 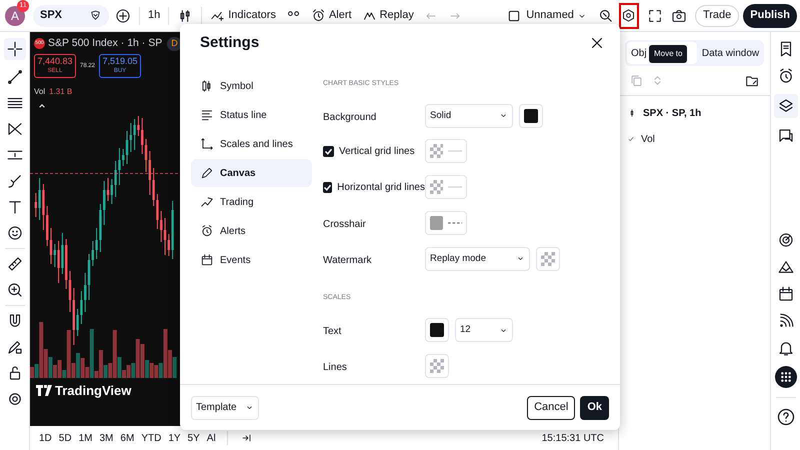 What do you see at coordinates (388, 15) in the screenshot?
I see `replay-button: Replay` at bounding box center [388, 15].